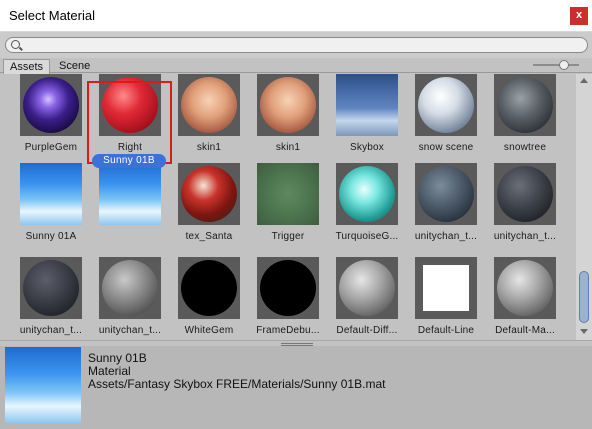 The width and height of the screenshot is (592, 429). I want to click on material-label: Skybox, so click(367, 147).